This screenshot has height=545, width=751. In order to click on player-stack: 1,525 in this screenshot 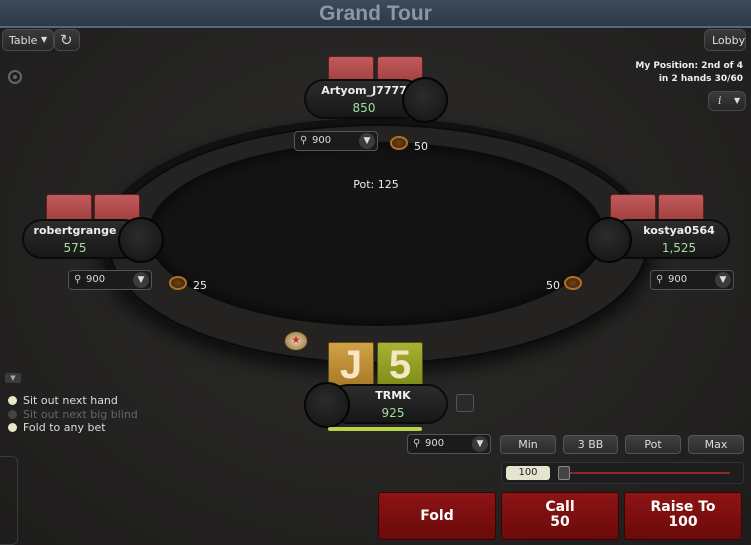, I will do `click(679, 248)`.